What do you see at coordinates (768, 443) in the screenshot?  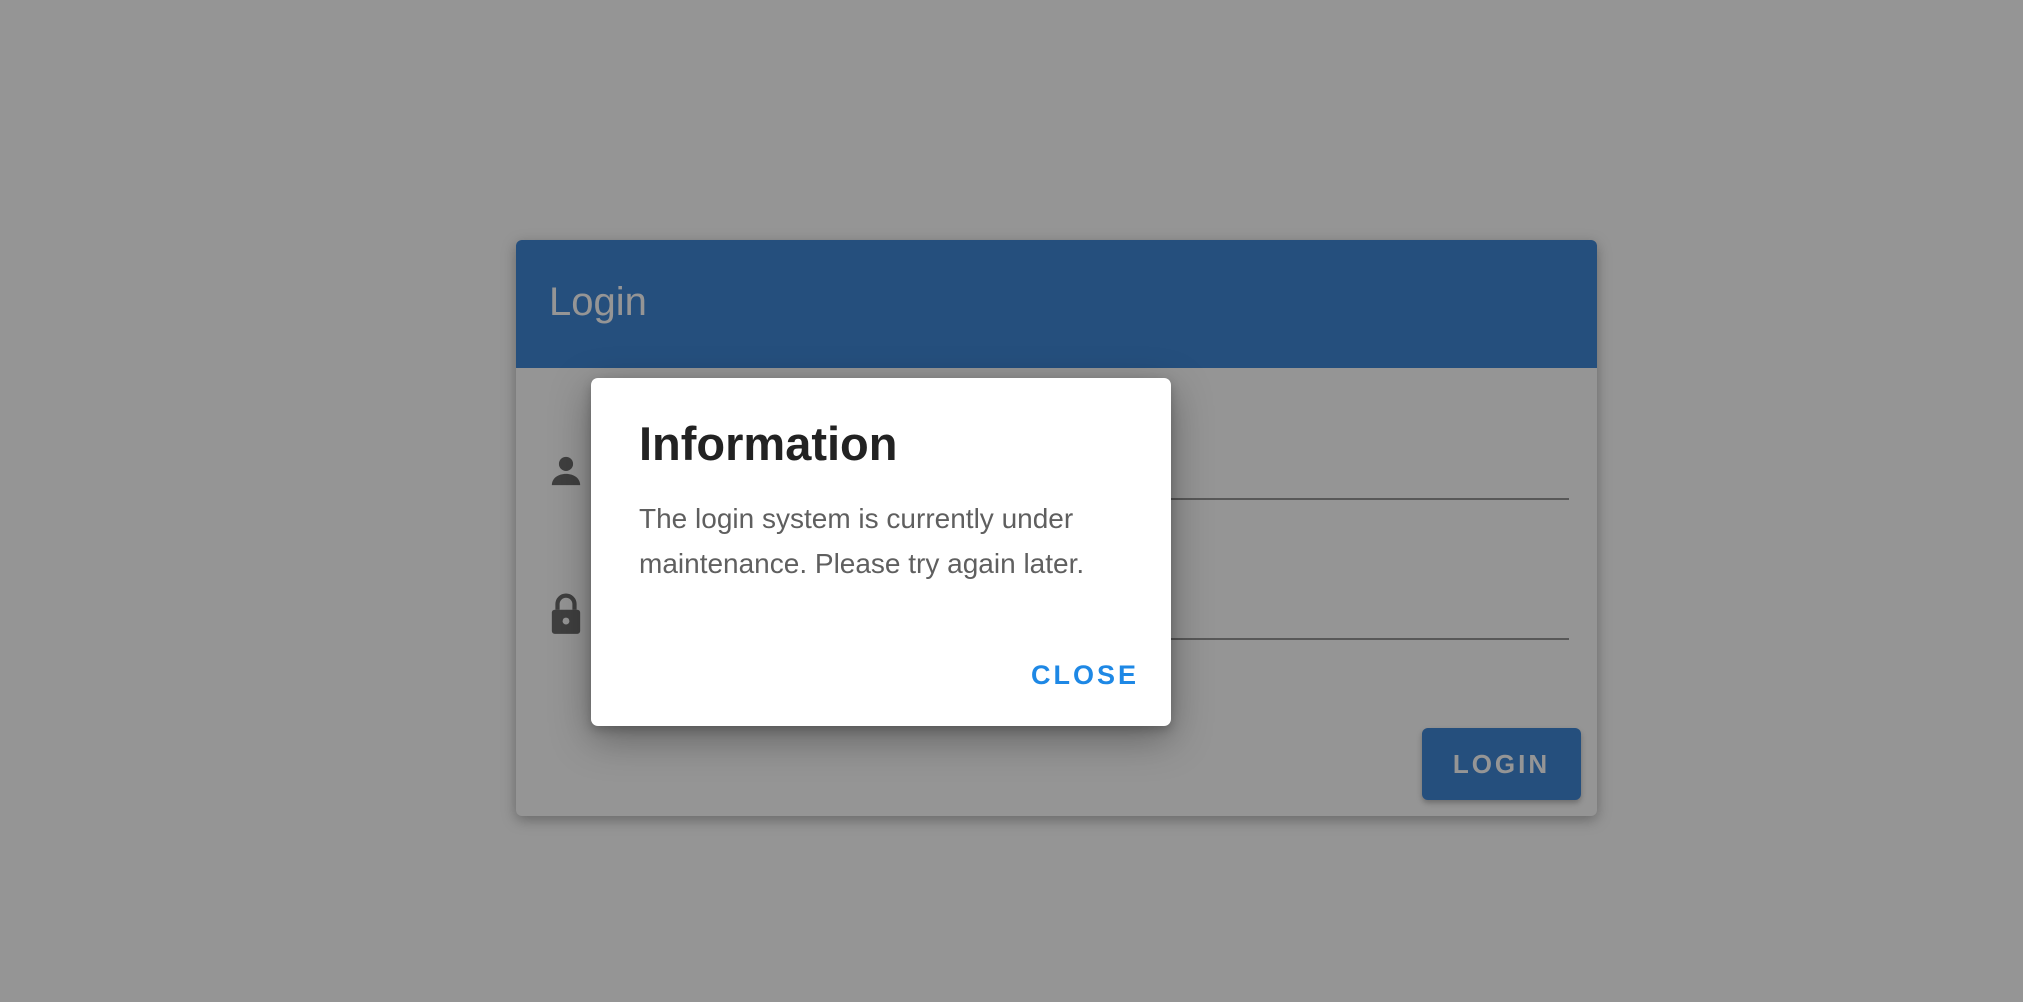 I see `dialog-title: Information` at bounding box center [768, 443].